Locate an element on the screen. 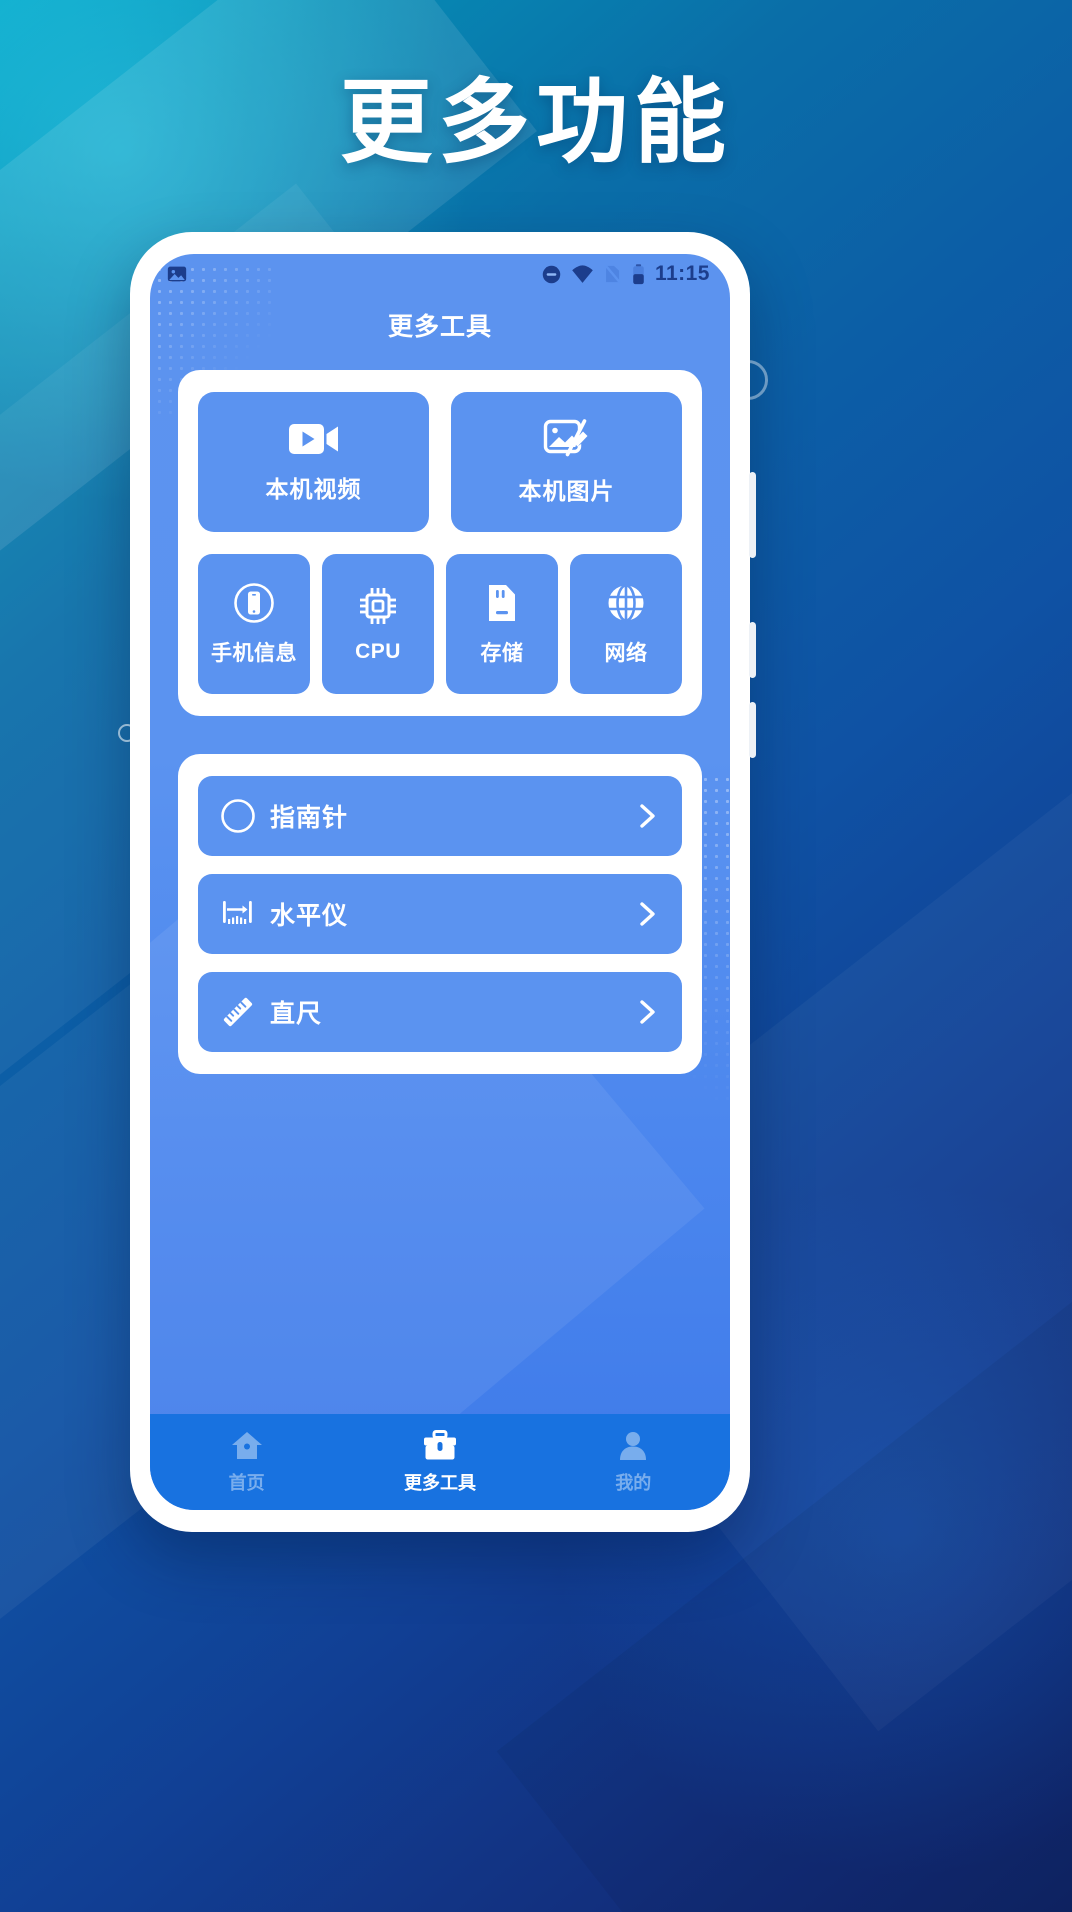  status-bar-right: 11:15 is located at coordinates (625, 274).